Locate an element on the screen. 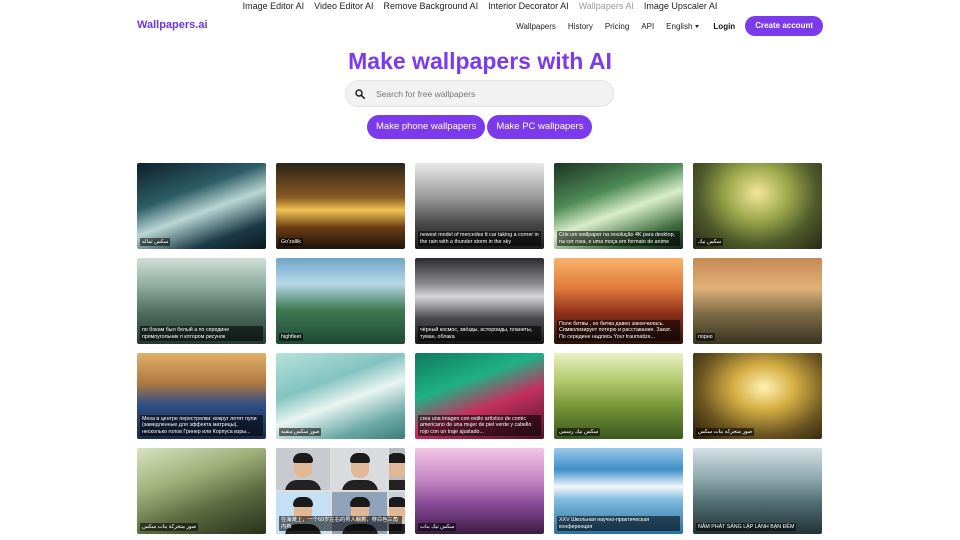  wallpaper-card: highfleet is located at coordinates (340, 301).